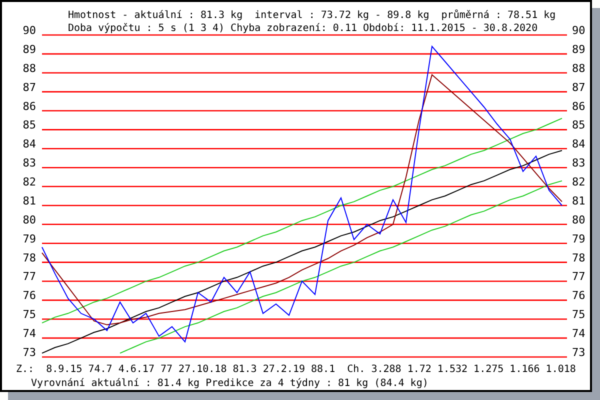 This screenshot has width=600, height=400. Describe the element at coordinates (312, 15) in the screenshot. I see `summary-text: Hmotnost - aktuální : 81.3 kg interval : 73.72 kg - 89.8 kg průměrná : 78.51 kg` at that location.